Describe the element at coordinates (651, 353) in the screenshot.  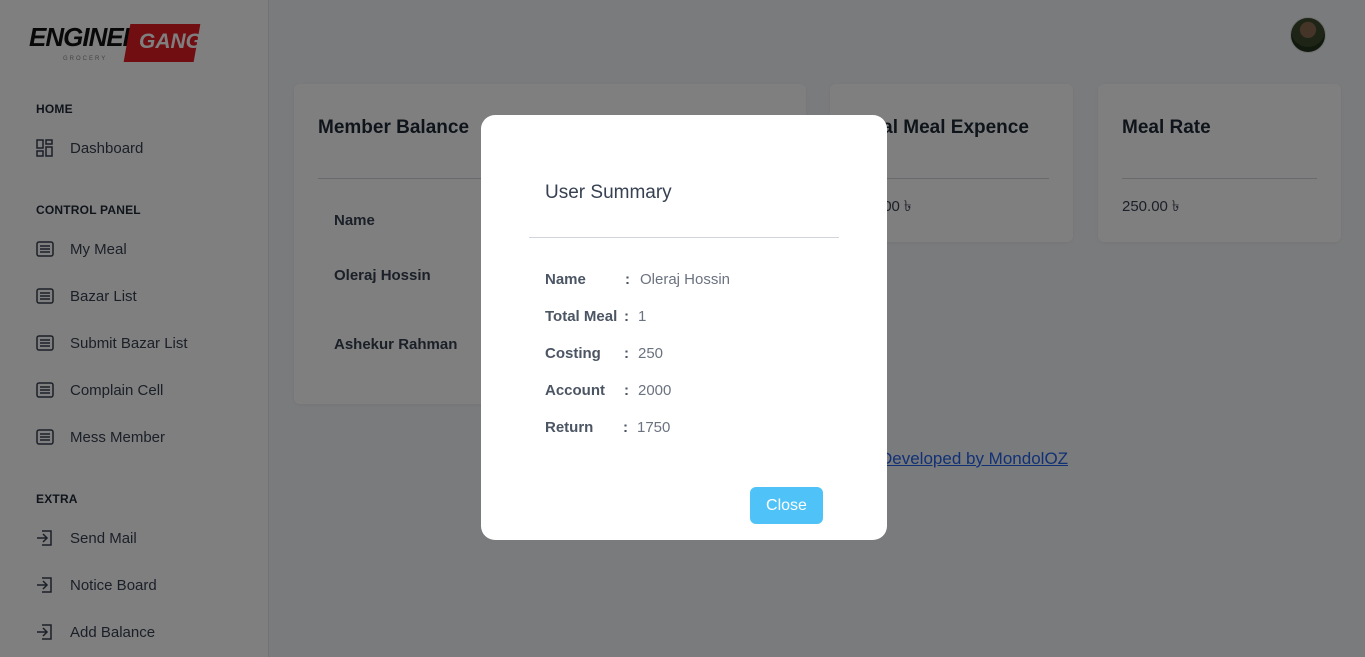
I see `summary-value: 250` at that location.